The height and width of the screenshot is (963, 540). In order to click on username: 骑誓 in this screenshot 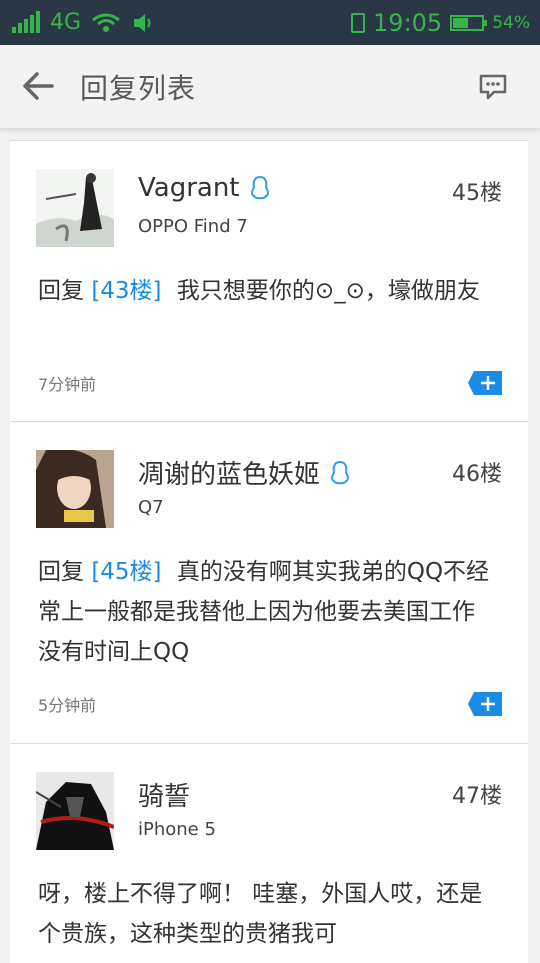, I will do `click(164, 794)`.